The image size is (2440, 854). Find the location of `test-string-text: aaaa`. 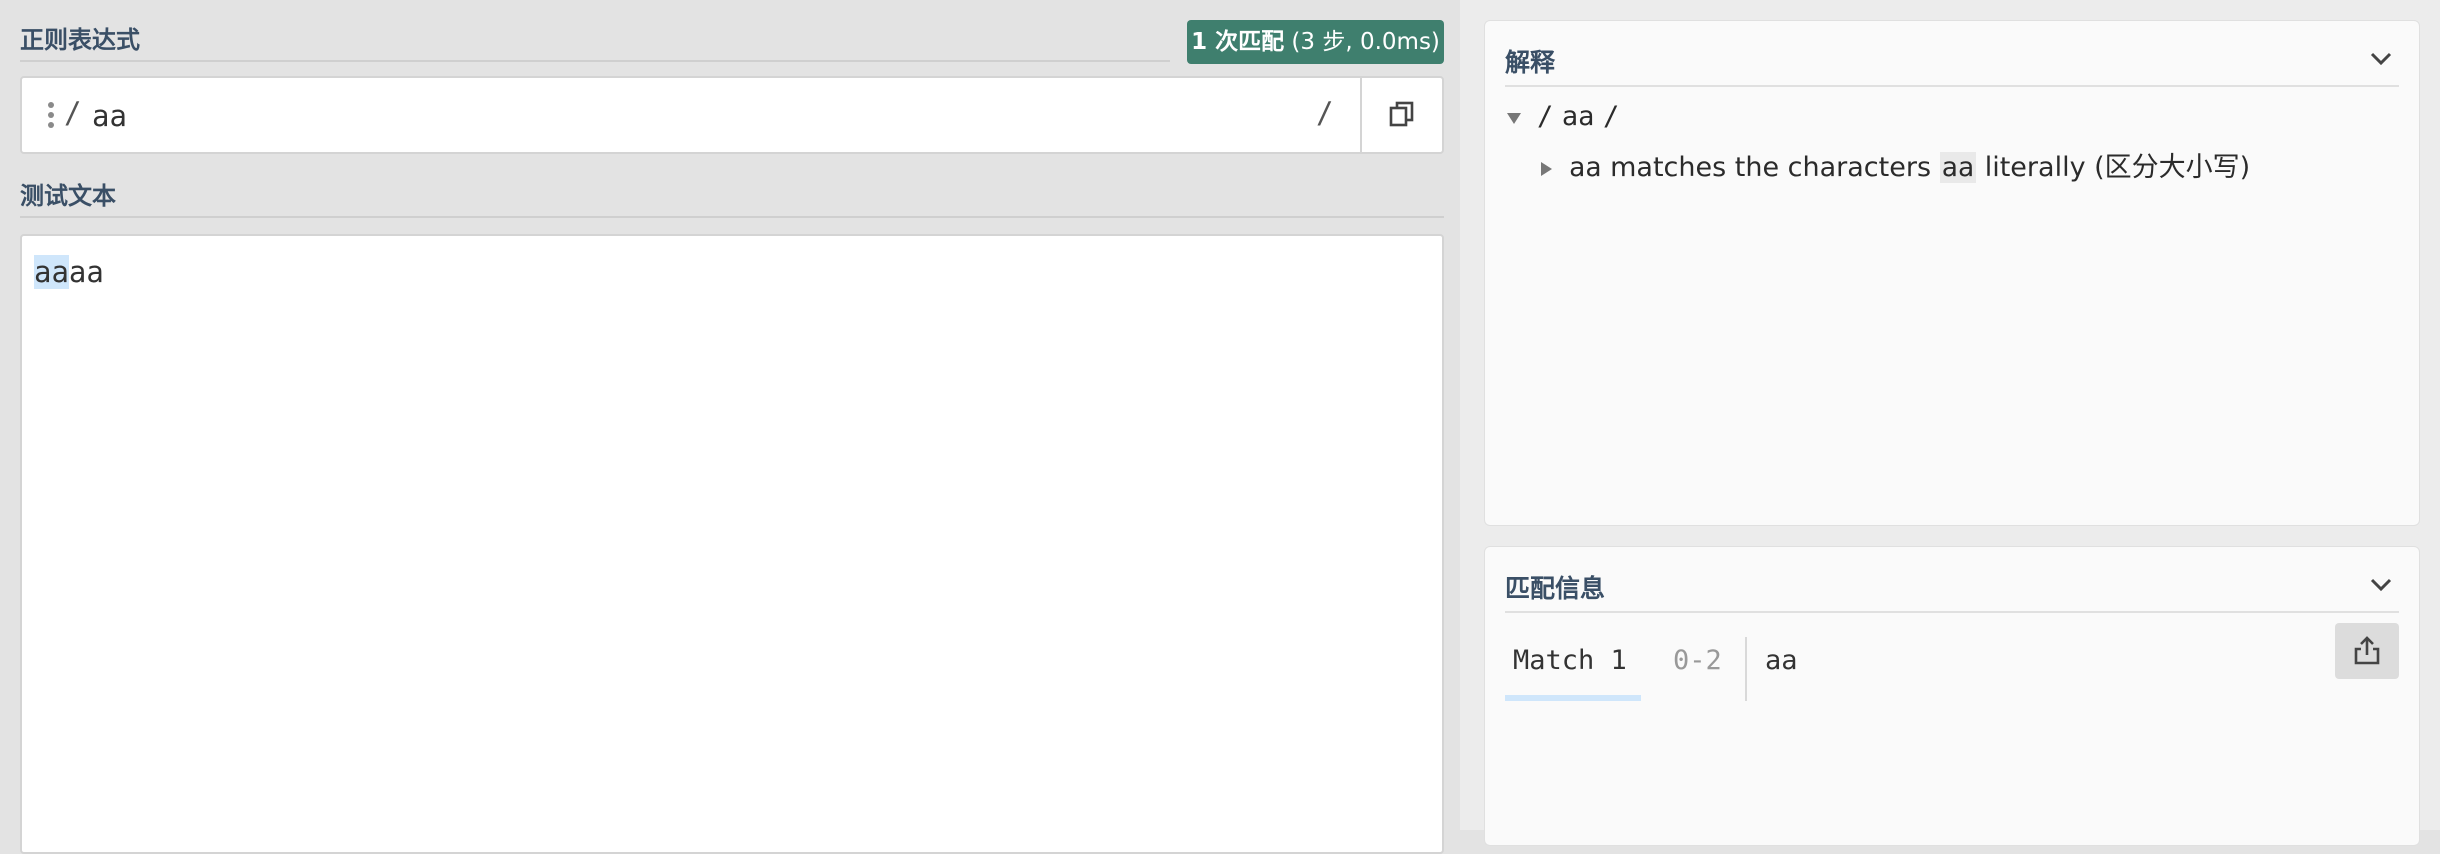

test-string-text: aaaa is located at coordinates (69, 272).